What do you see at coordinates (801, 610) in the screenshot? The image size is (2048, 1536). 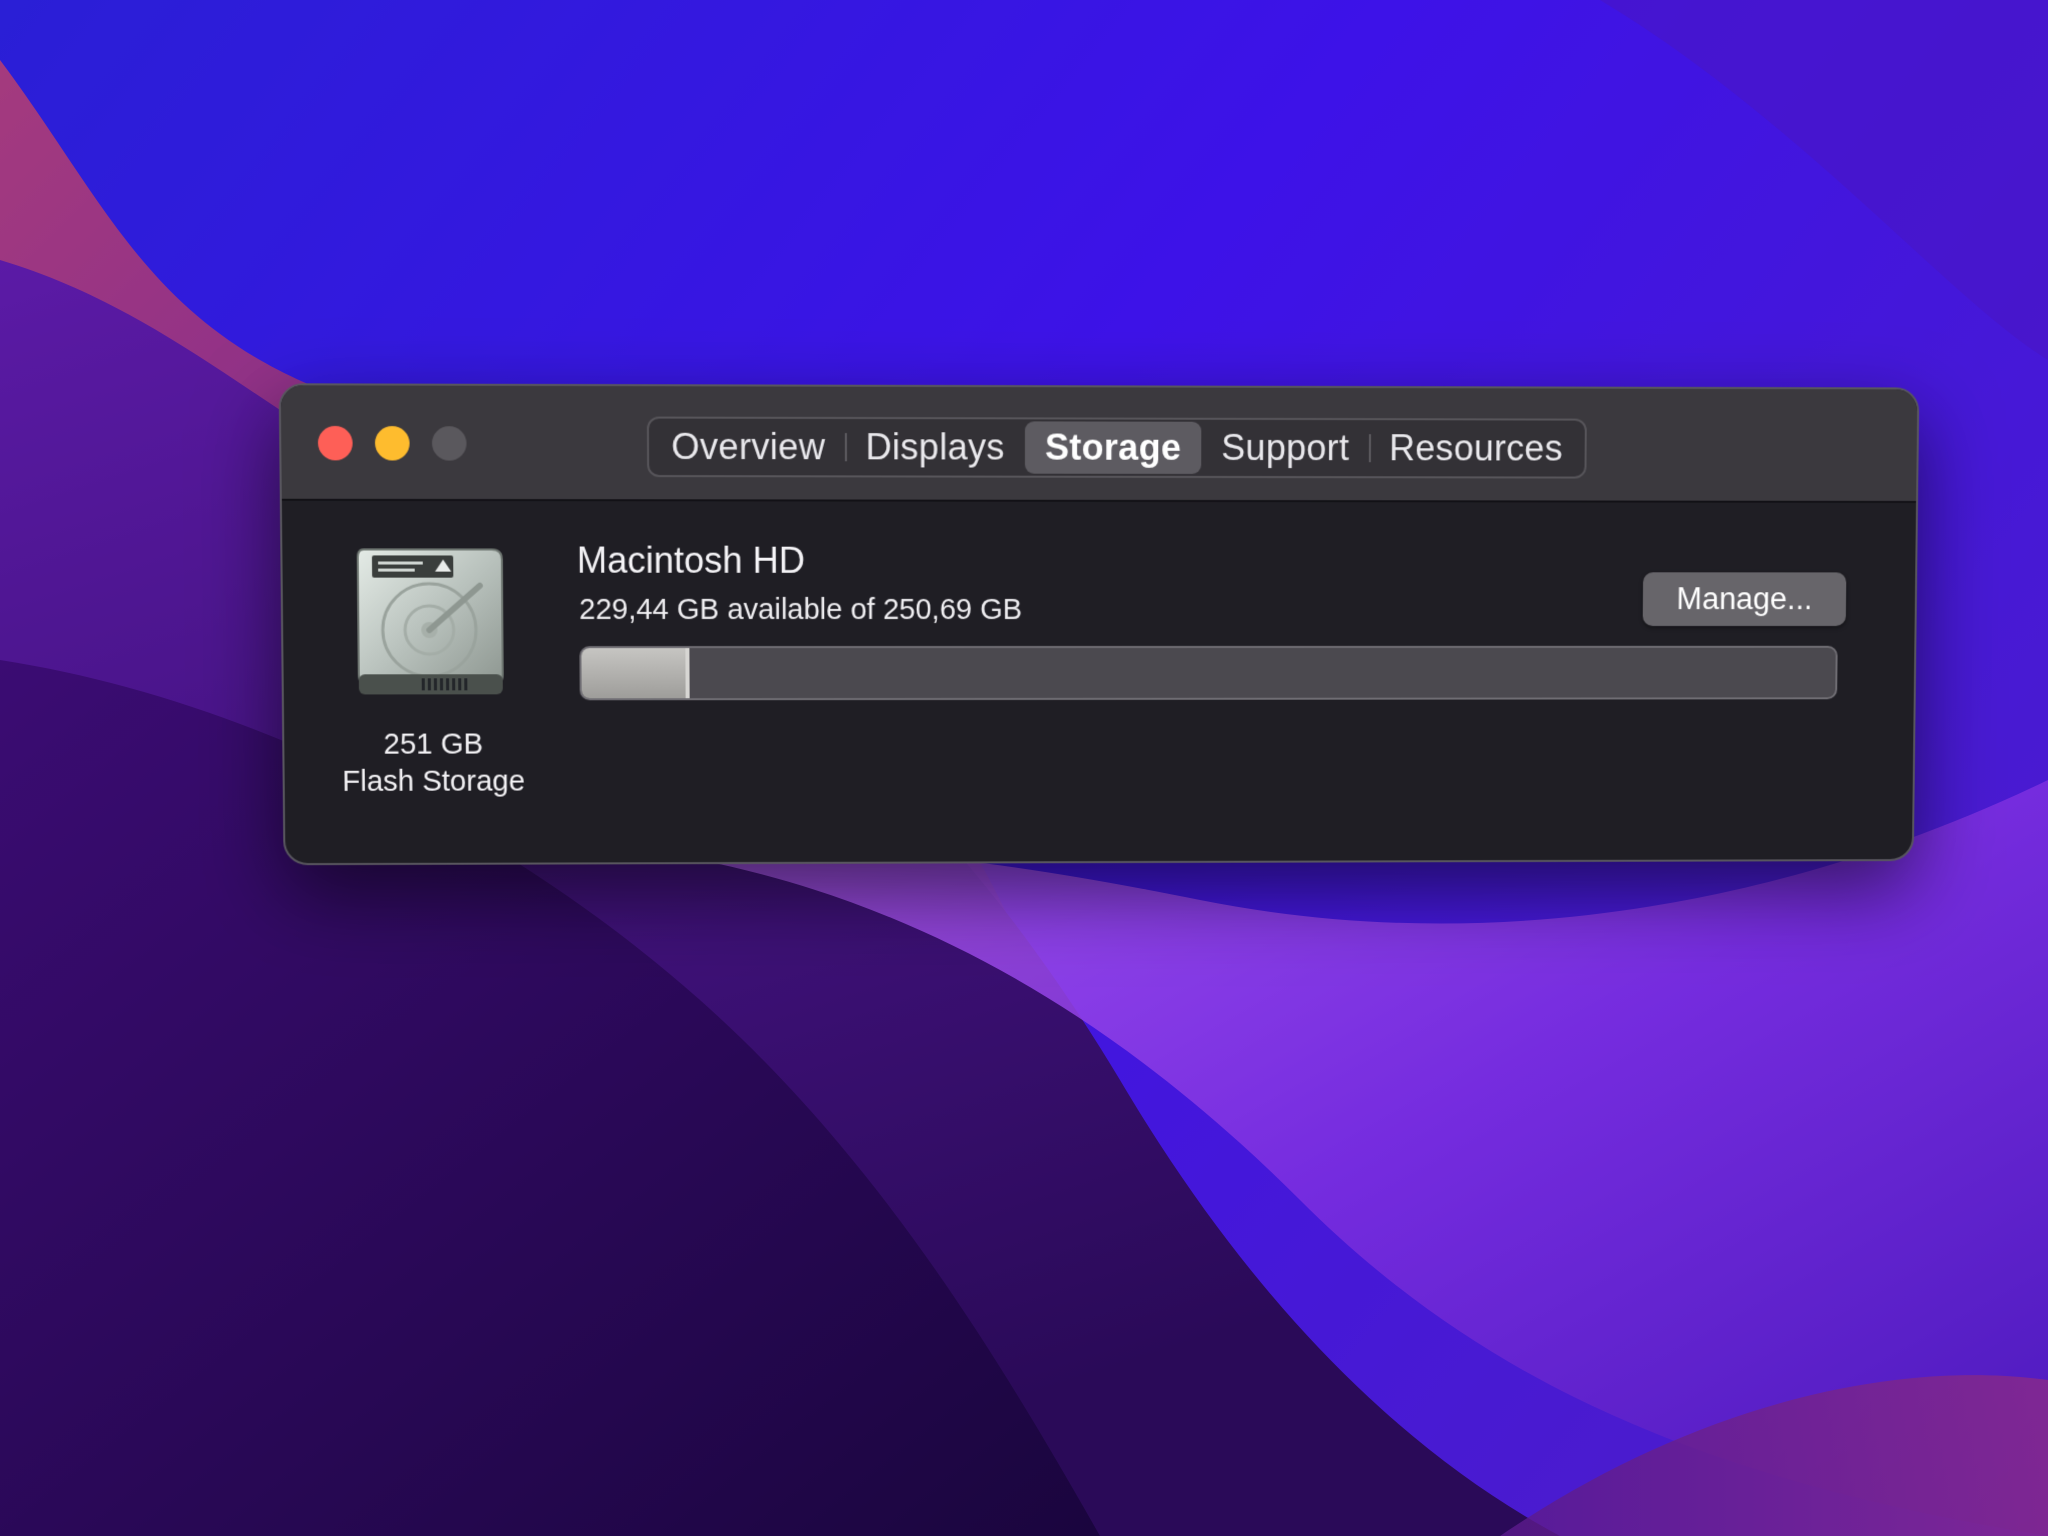 I see `volume-available-text: 229,44 GB available of 250,69 GB` at bounding box center [801, 610].